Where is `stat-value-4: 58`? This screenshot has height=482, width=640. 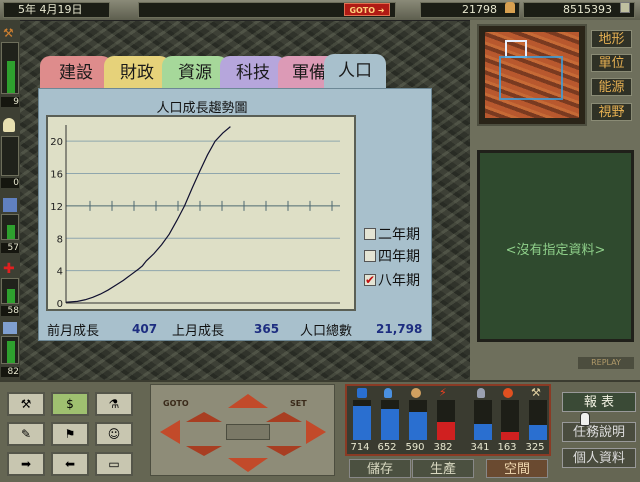 stat-value-4: 58 is located at coordinates (10, 311).